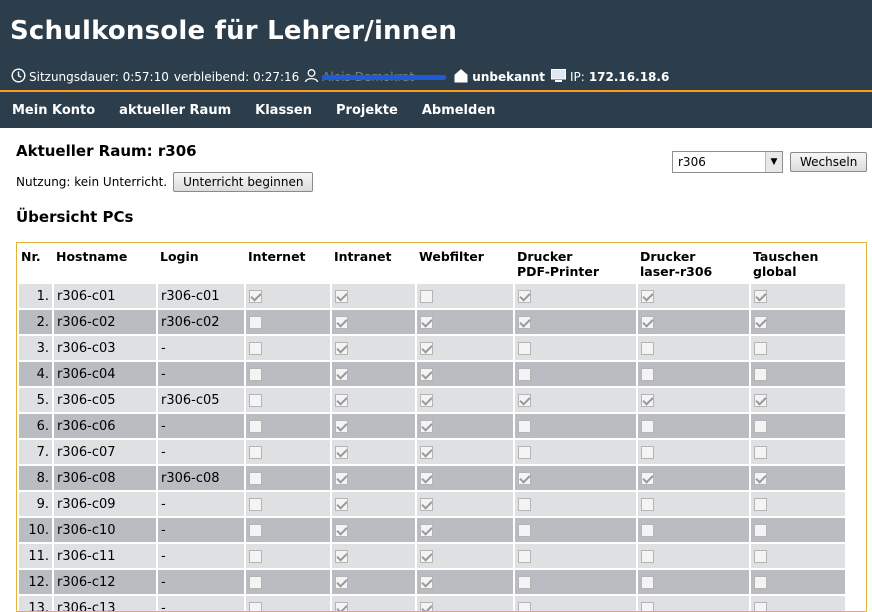 This screenshot has height=612, width=872. What do you see at coordinates (508, 77) in the screenshot?
I see `location-value: unbekannt` at bounding box center [508, 77].